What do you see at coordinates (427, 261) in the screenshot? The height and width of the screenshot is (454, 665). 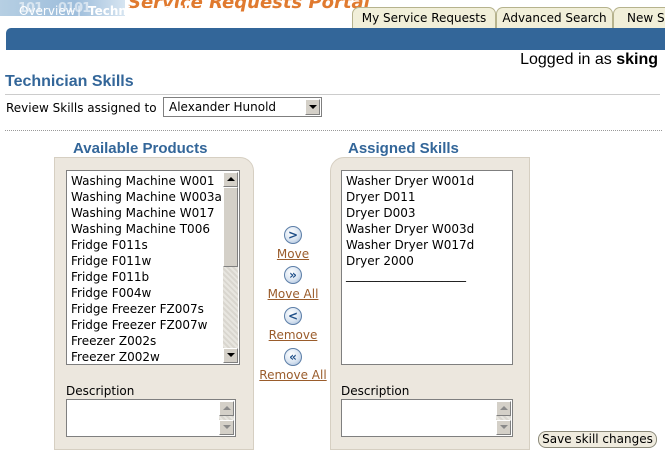 I see `list-item: Dryer 2000` at bounding box center [427, 261].